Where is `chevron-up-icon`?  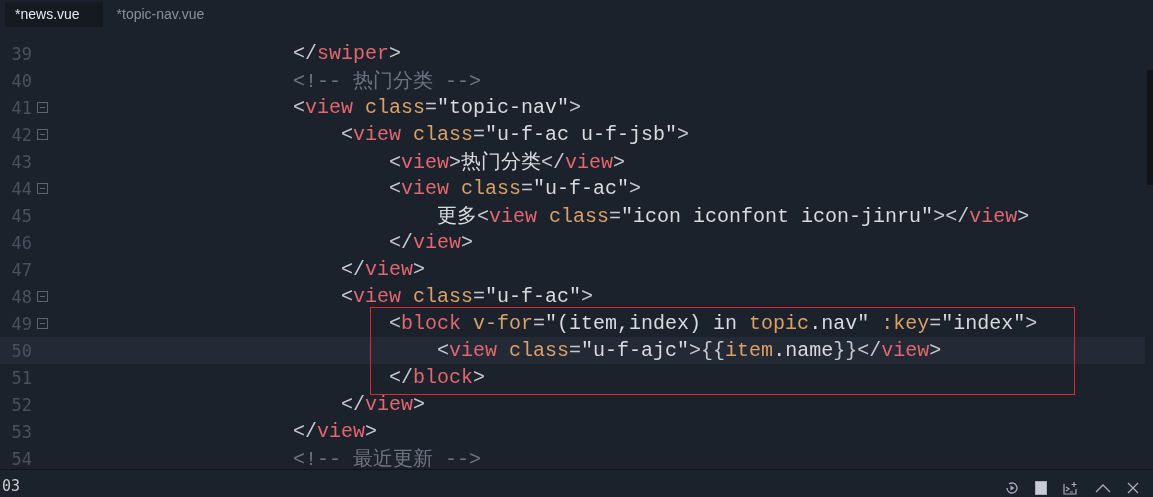 chevron-up-icon is located at coordinates (1103, 488).